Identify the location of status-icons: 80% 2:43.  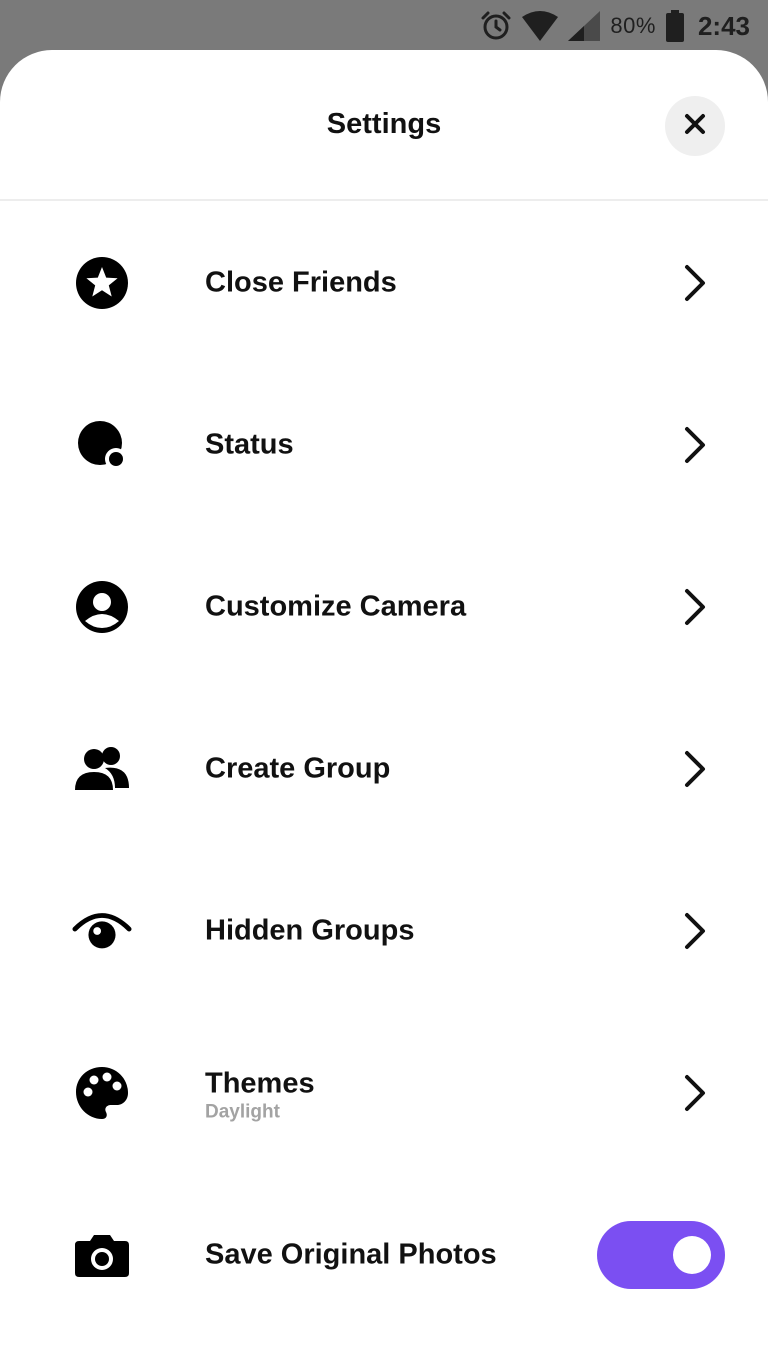
(615, 26).